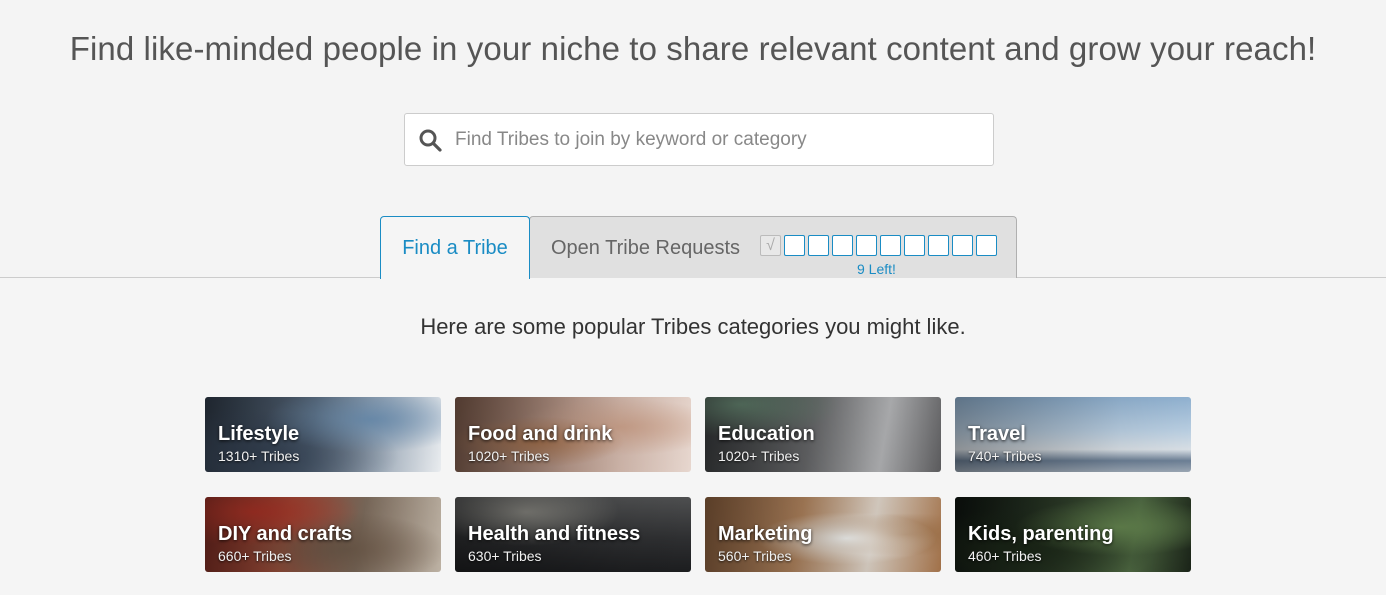 The width and height of the screenshot is (1386, 595). I want to click on category-card: Lifestyle 1310+ Tribes, so click(323, 434).